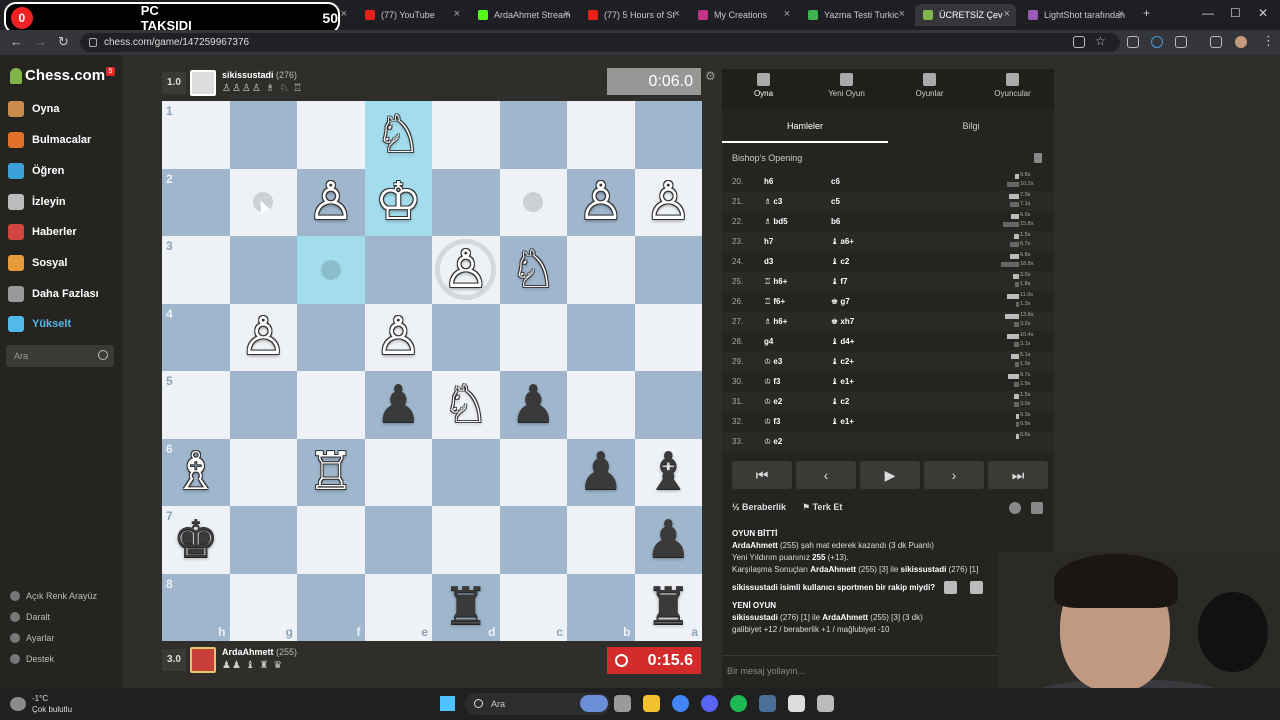 The width and height of the screenshot is (1280, 720). Describe the element at coordinates (929, 85) in the screenshot. I see `panel-nav-item-2: Oyunlar` at that location.